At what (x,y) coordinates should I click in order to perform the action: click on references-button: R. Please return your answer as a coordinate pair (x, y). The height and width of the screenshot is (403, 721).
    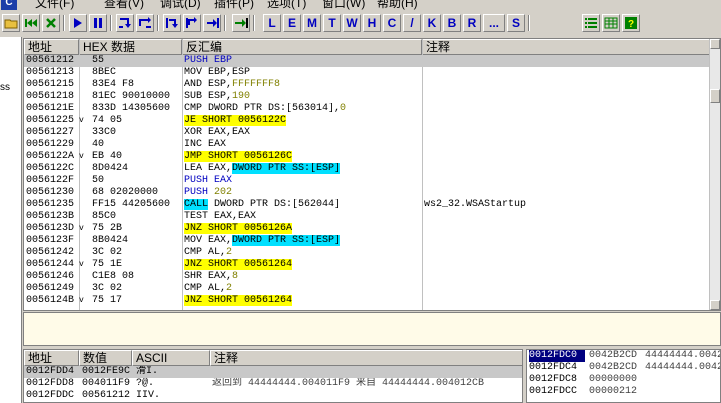
    Looking at the image, I should click on (472, 23).